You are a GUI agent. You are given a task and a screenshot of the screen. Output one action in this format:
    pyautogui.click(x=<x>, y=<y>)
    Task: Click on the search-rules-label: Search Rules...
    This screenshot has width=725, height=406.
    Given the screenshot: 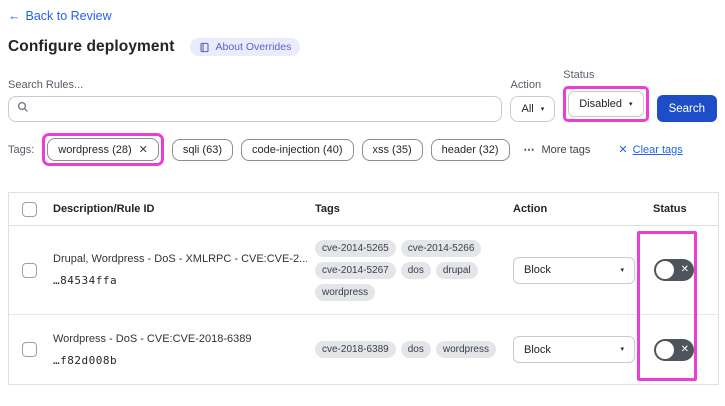 What is the action you would take?
    pyautogui.click(x=46, y=85)
    